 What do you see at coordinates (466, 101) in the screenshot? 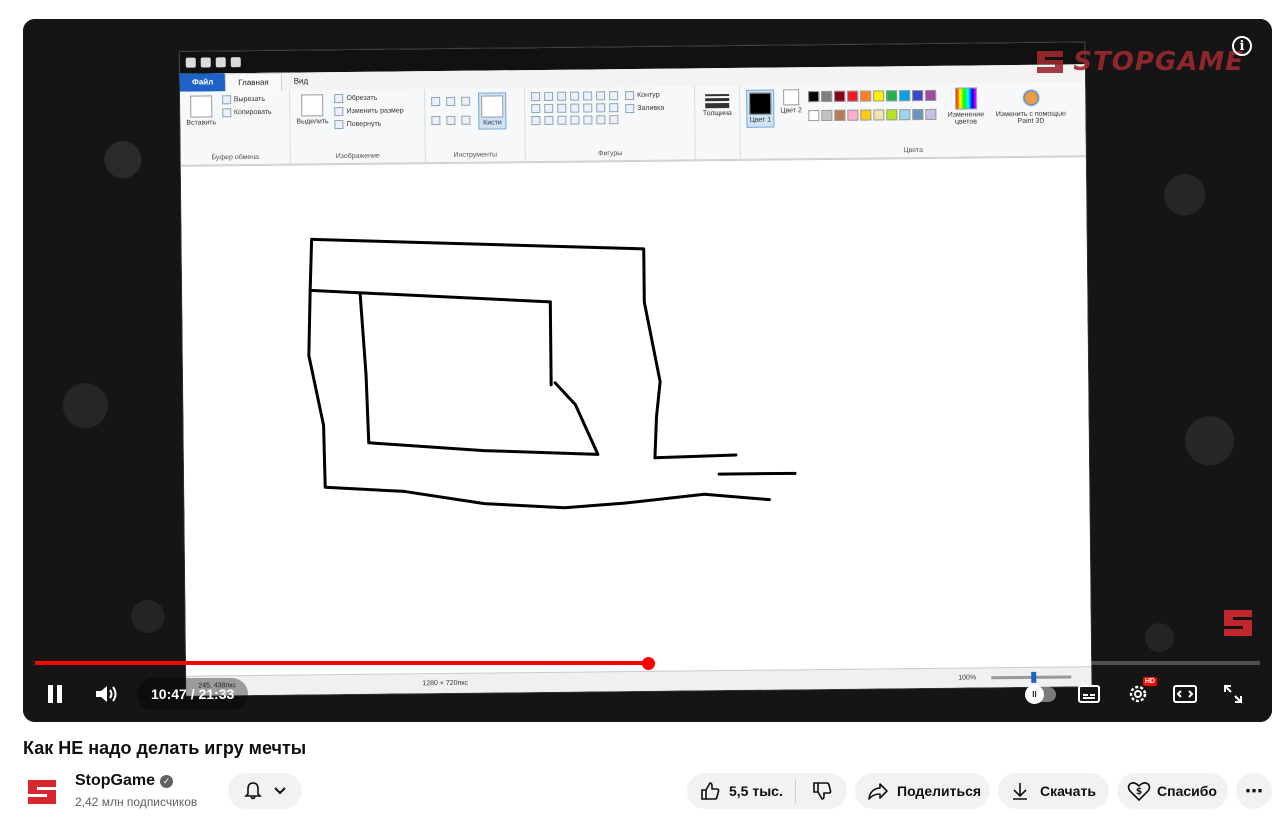
I see `text-icon` at bounding box center [466, 101].